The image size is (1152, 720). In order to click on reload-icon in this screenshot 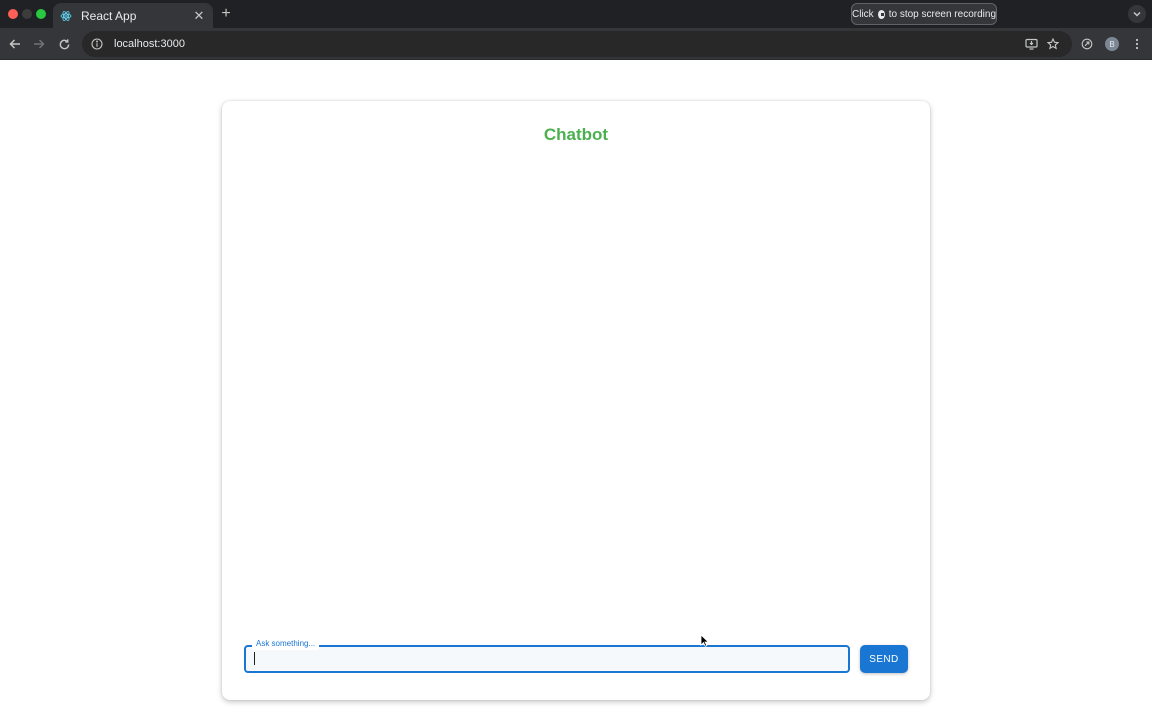, I will do `click(64, 43)`.